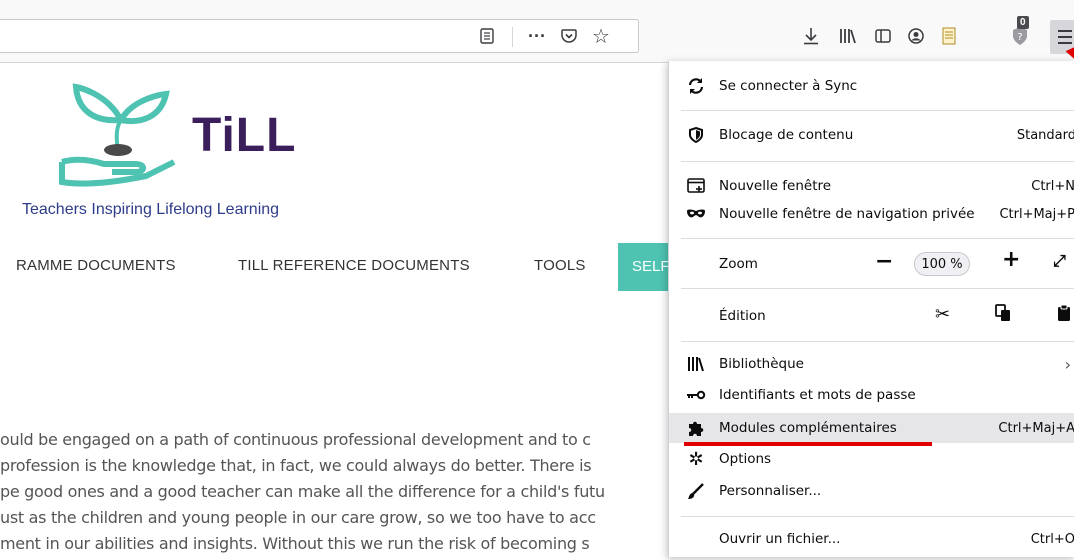 The width and height of the screenshot is (1074, 560). Describe the element at coordinates (871, 459) in the screenshot. I see `menu-item-options: ✲ Options` at that location.